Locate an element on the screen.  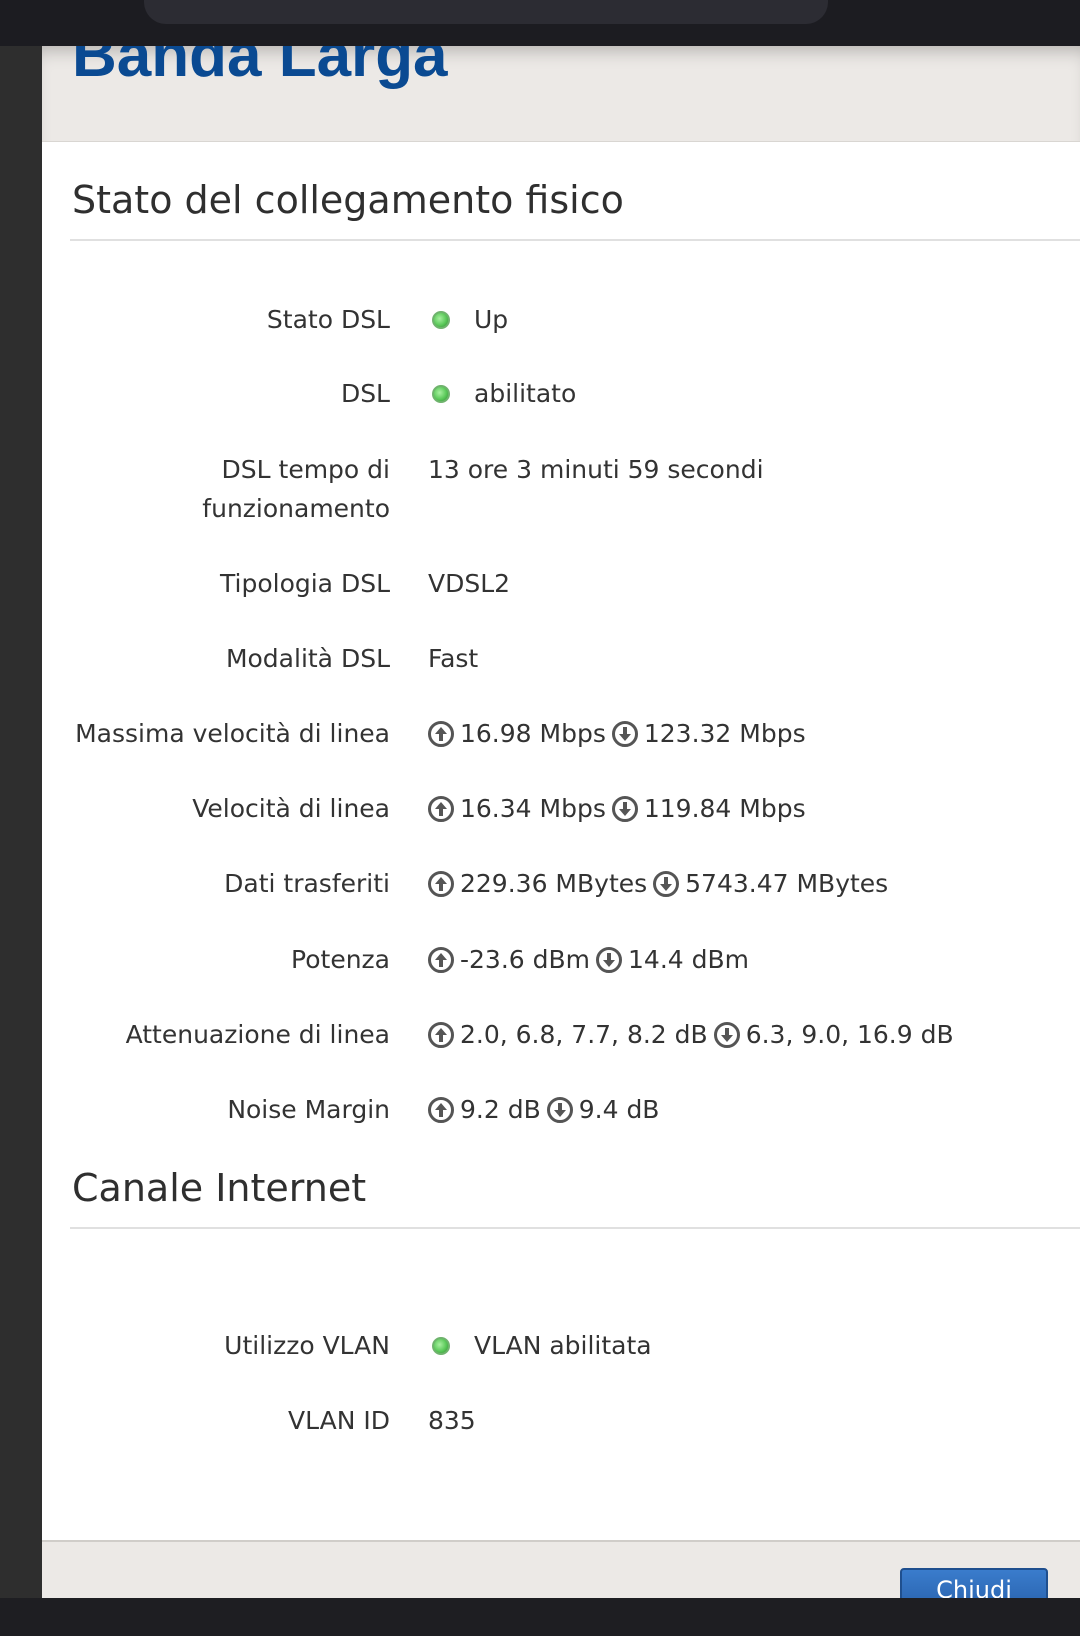
power-up-text: -23.6 dBm is located at coordinates (525, 959).